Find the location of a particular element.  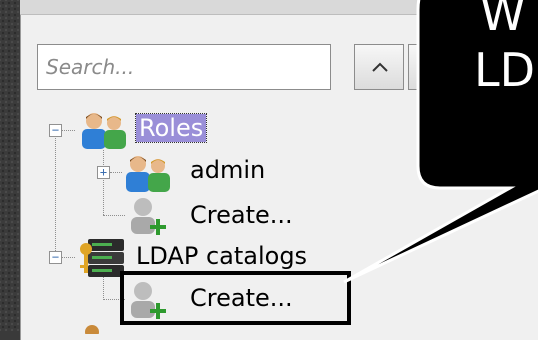

callout-line-2: LD is located at coordinates (505, 70).